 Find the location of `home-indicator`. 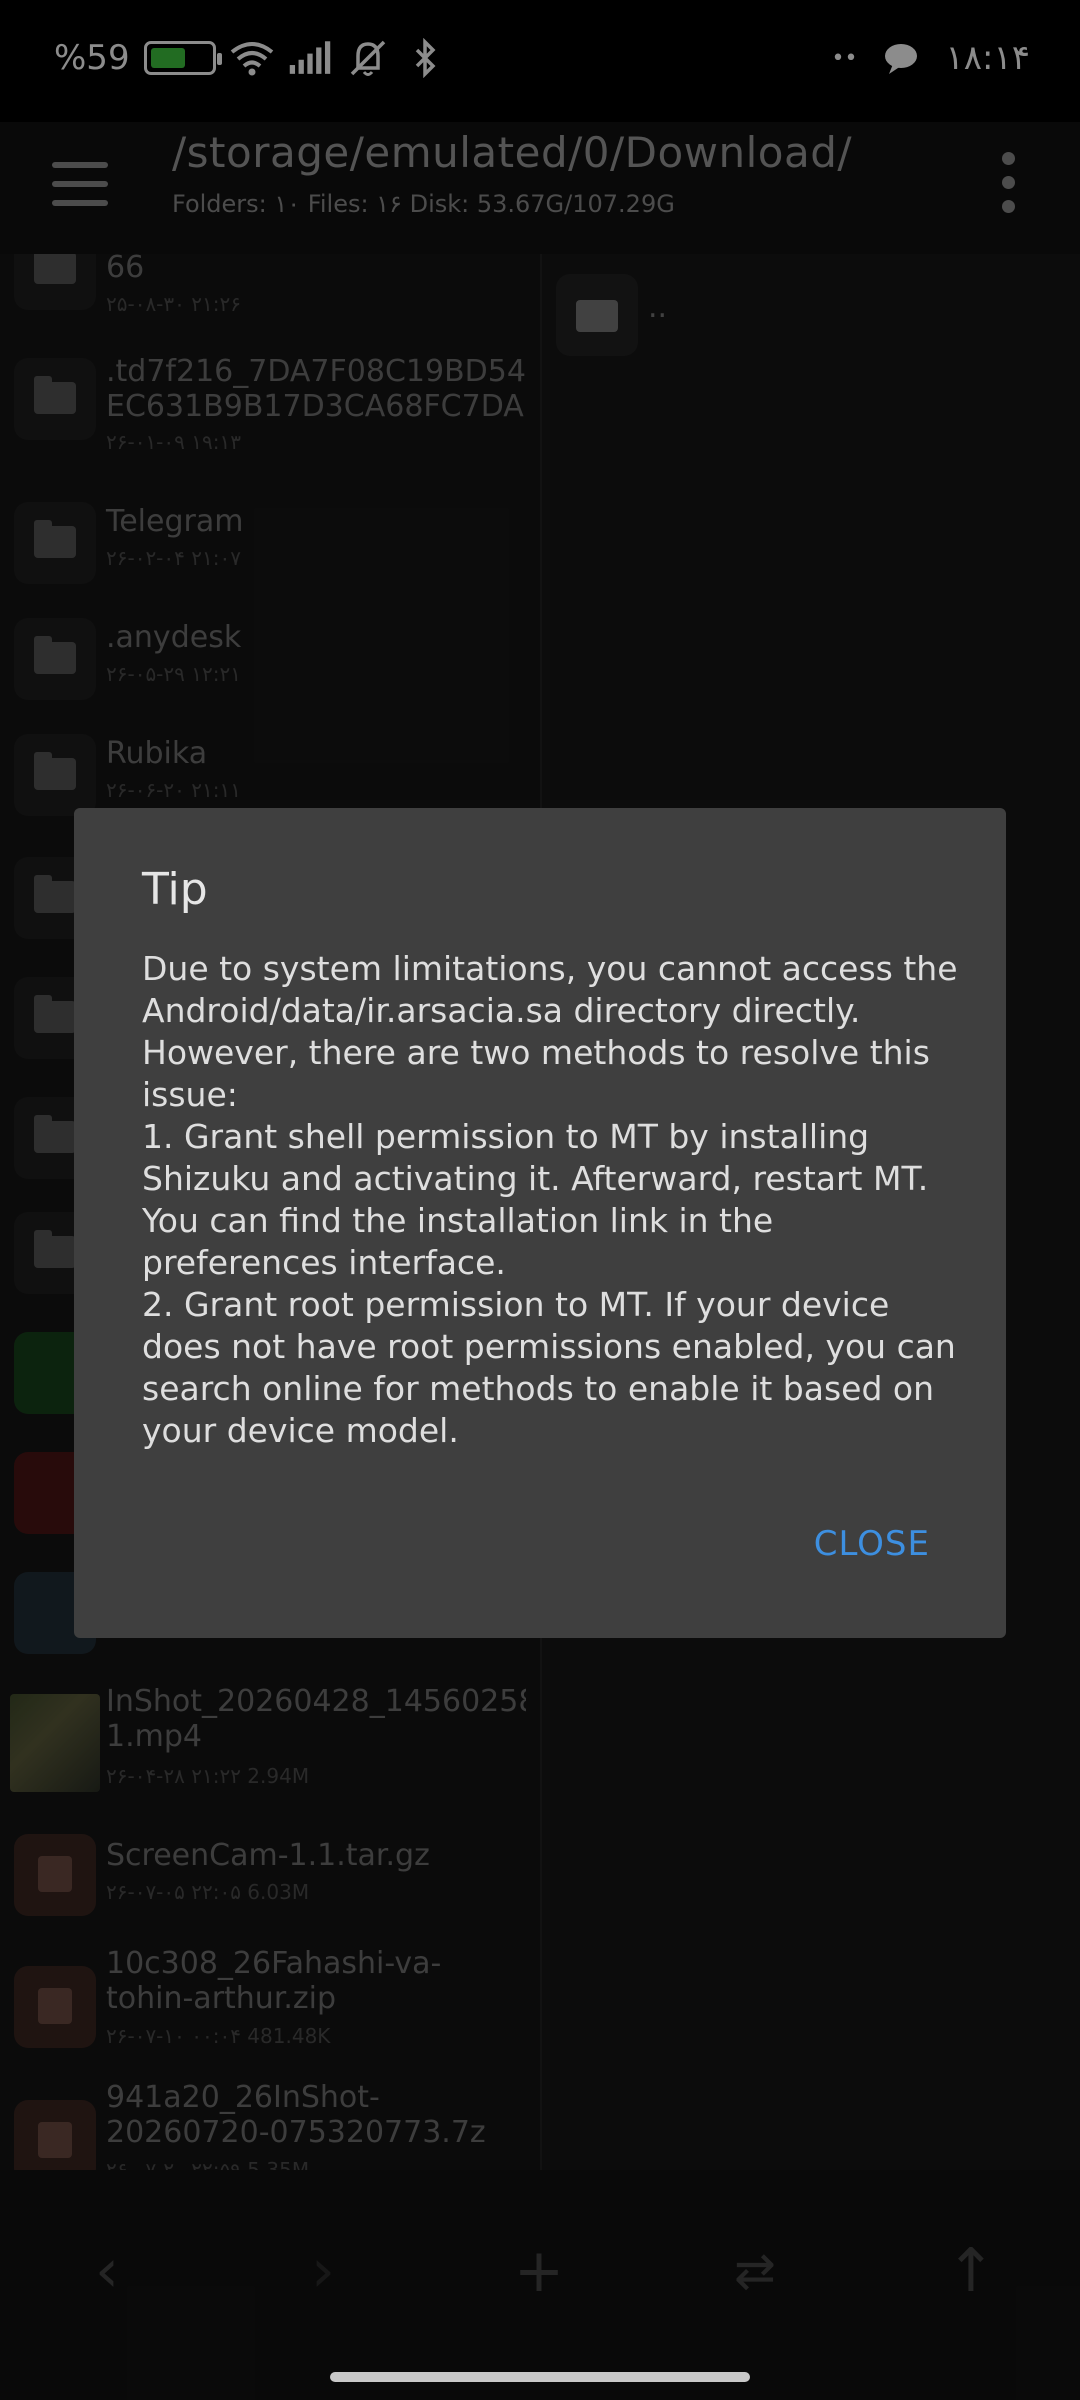

home-indicator is located at coordinates (540, 2377).